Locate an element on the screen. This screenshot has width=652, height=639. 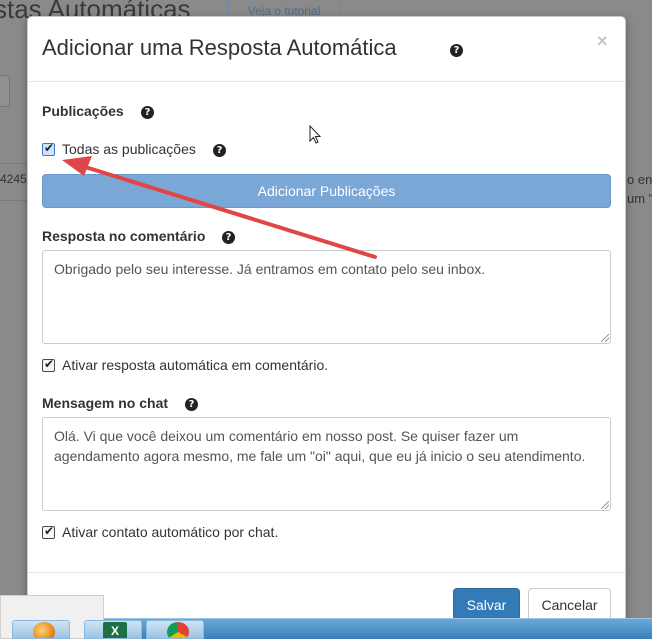
annotation-arrow-icon is located at coordinates (219, 207).